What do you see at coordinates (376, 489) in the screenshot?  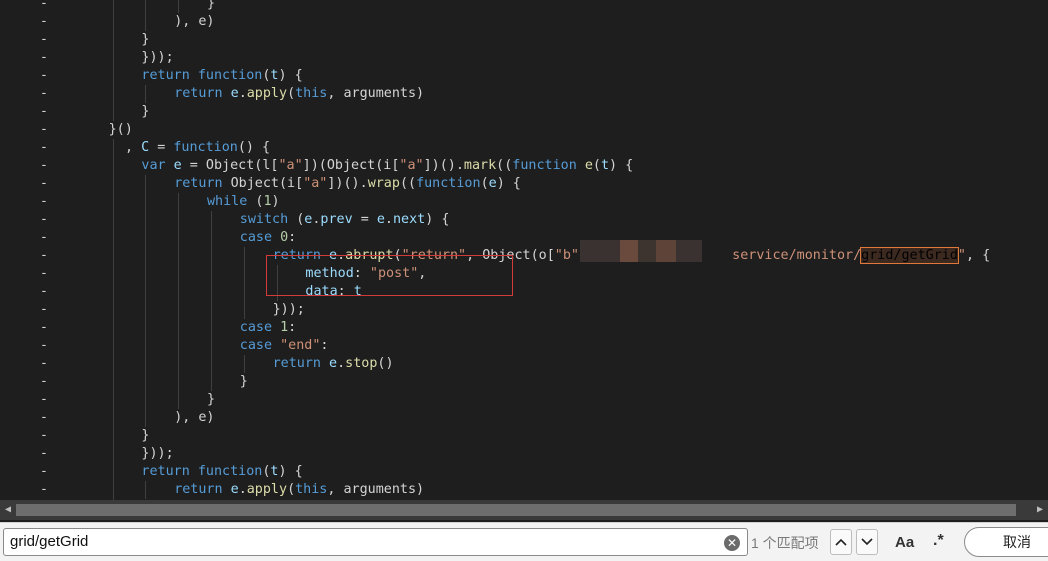 I see `code-token: , arguments)` at bounding box center [376, 489].